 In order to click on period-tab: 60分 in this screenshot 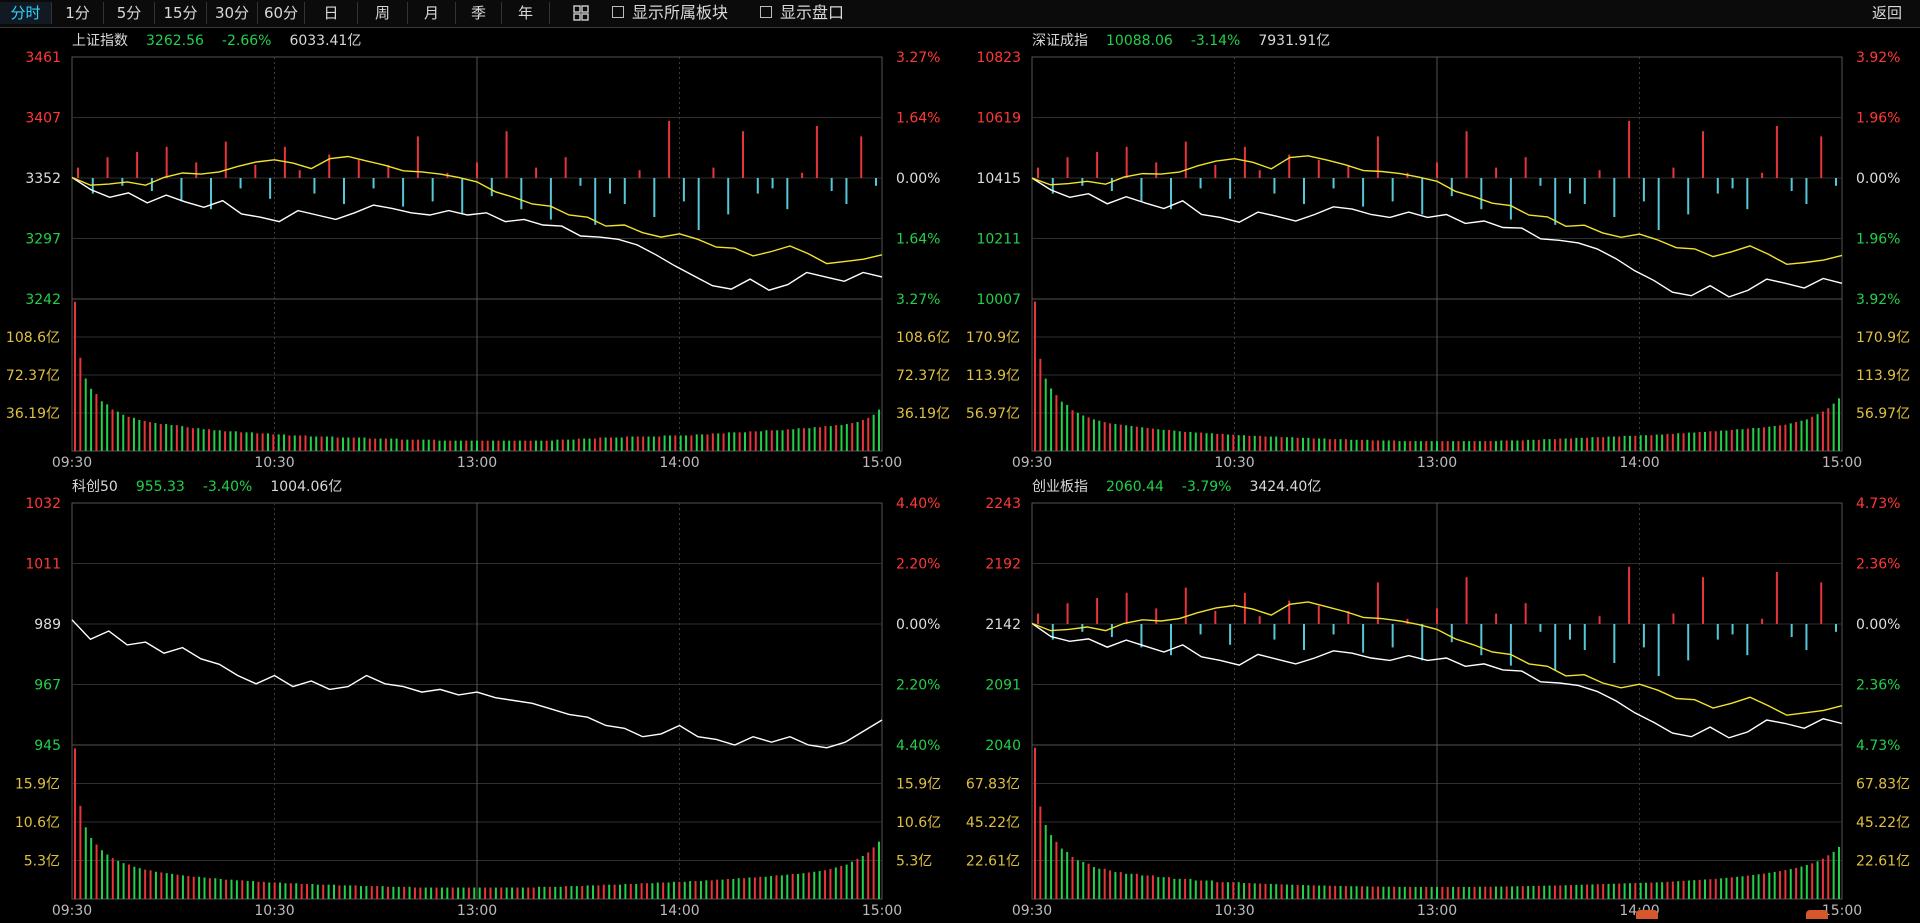, I will do `click(281, 13)`.